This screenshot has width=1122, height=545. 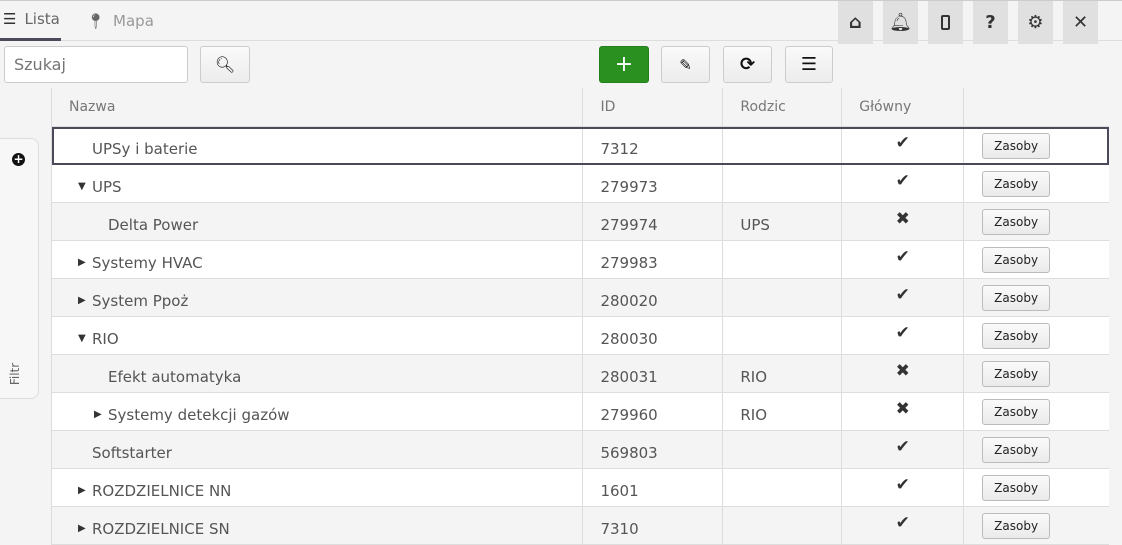 I want to click on refresh-icon: ⟳, so click(x=747, y=64).